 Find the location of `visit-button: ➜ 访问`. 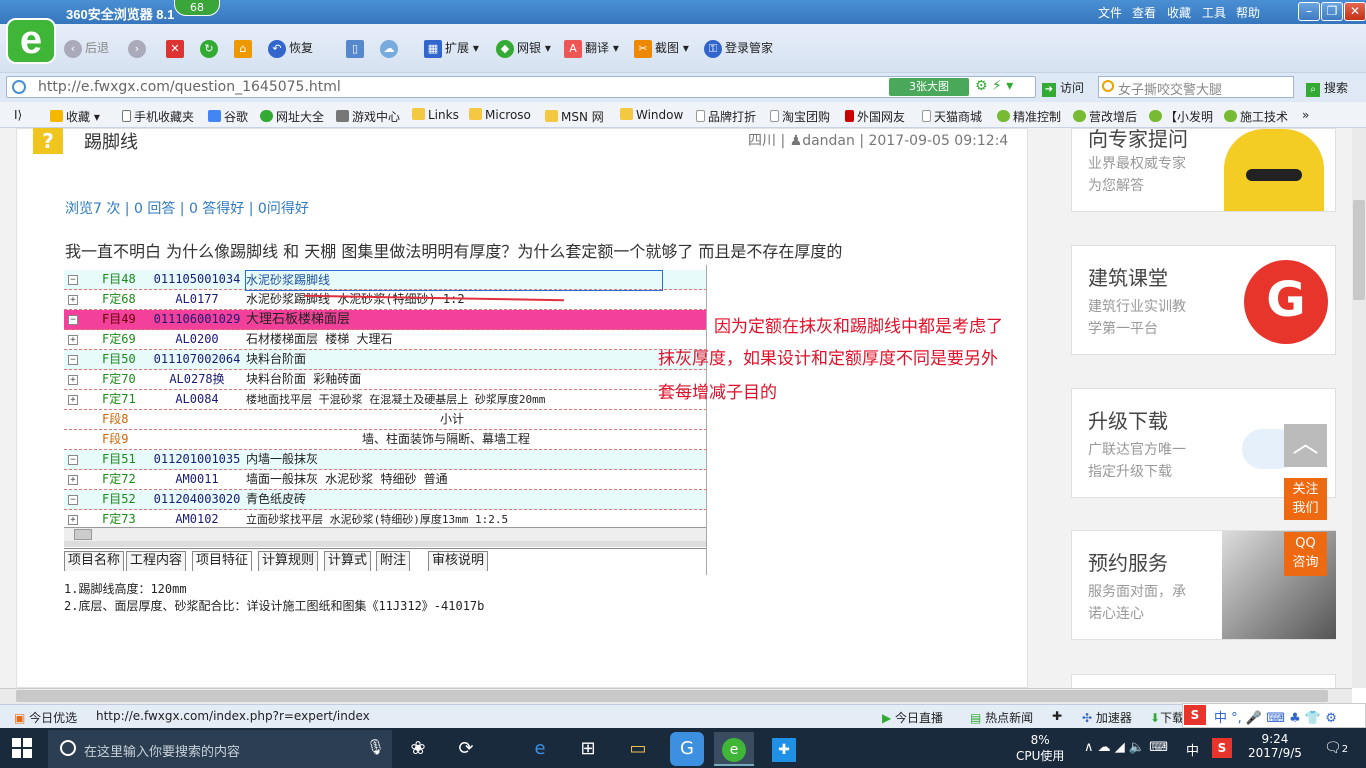

visit-button: ➜ 访问 is located at coordinates (1063, 88).